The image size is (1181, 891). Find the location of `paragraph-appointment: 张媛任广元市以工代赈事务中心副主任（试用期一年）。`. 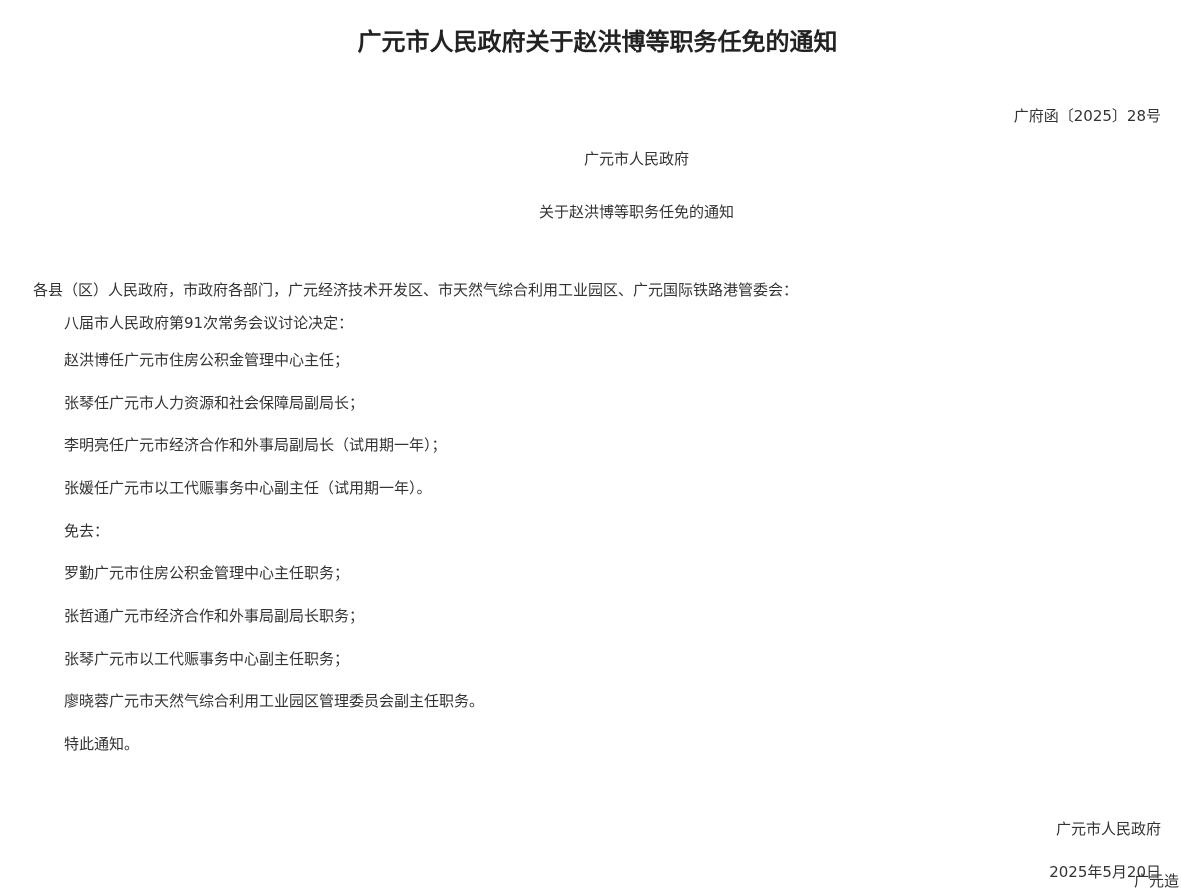

paragraph-appointment: 张媛任广元市以工代赈事务中心副主任（试用期一年）。 is located at coordinates (248, 488).